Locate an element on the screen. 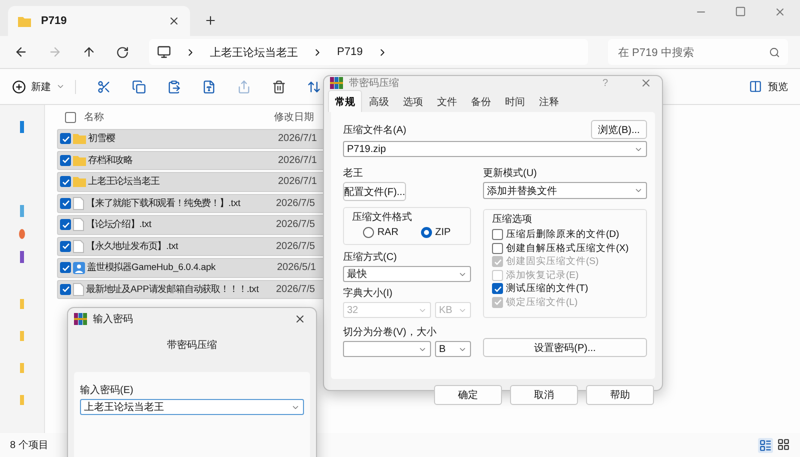 This screenshot has width=800, height=457. option-label: 压缩后删除原来的文件(D) is located at coordinates (563, 235).